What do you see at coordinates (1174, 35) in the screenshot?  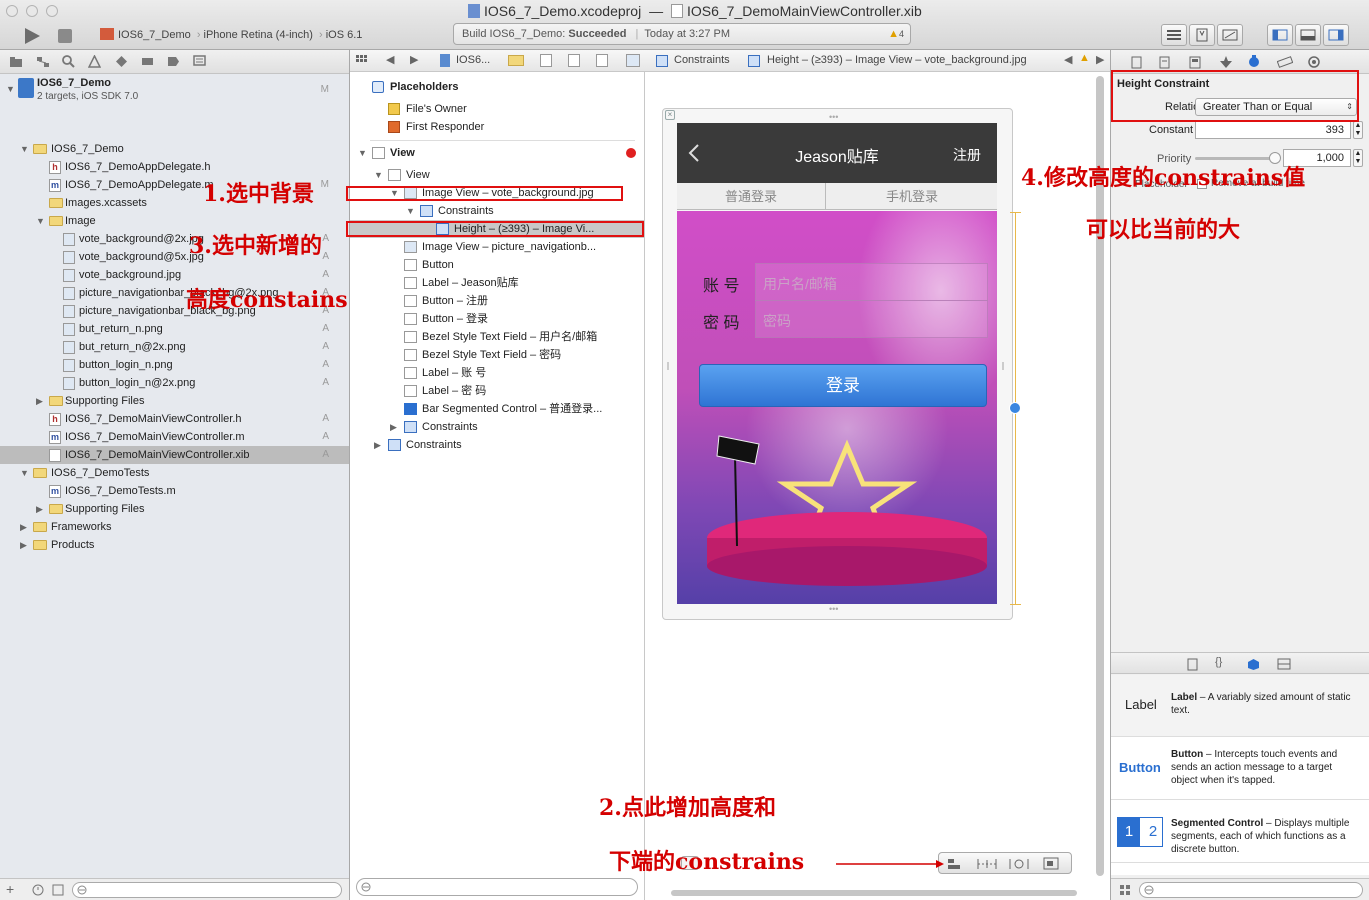 I see `standard-editor-button` at bounding box center [1174, 35].